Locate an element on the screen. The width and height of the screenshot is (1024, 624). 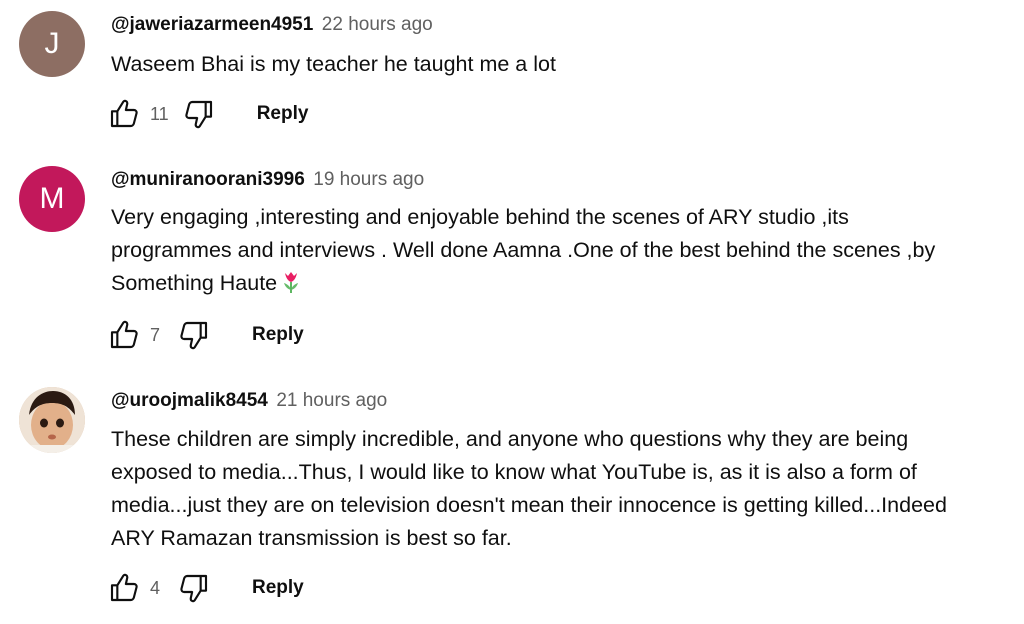
avatar is located at coordinates (52, 420).